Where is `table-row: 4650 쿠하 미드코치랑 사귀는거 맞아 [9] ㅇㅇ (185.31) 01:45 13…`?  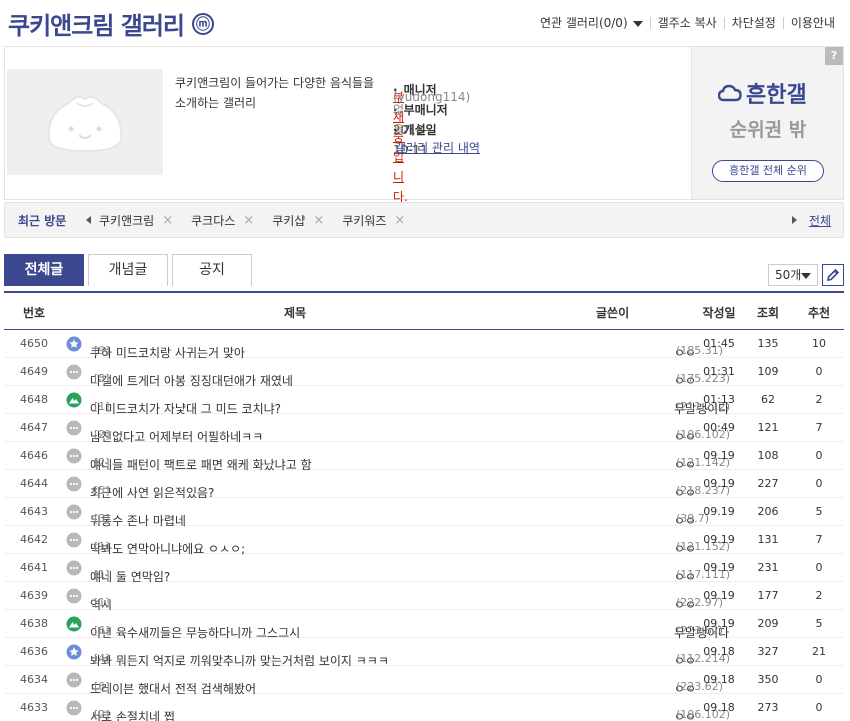
table-row: 4650 쿠하 미드코치랑 사귀는거 맞아 [9] ㅇㅇ (185.31) 01:45 13… is located at coordinates (424, 345).